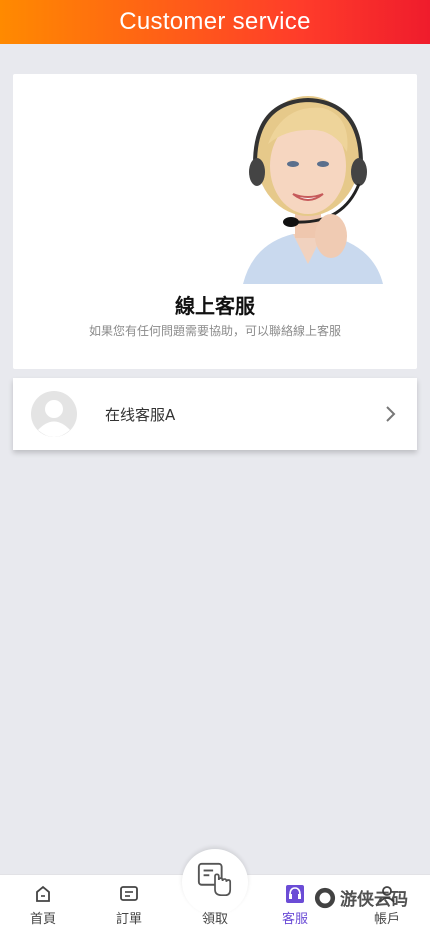  What do you see at coordinates (374, 900) in the screenshot?
I see `watermark-text: 游侠云码` at bounding box center [374, 900].